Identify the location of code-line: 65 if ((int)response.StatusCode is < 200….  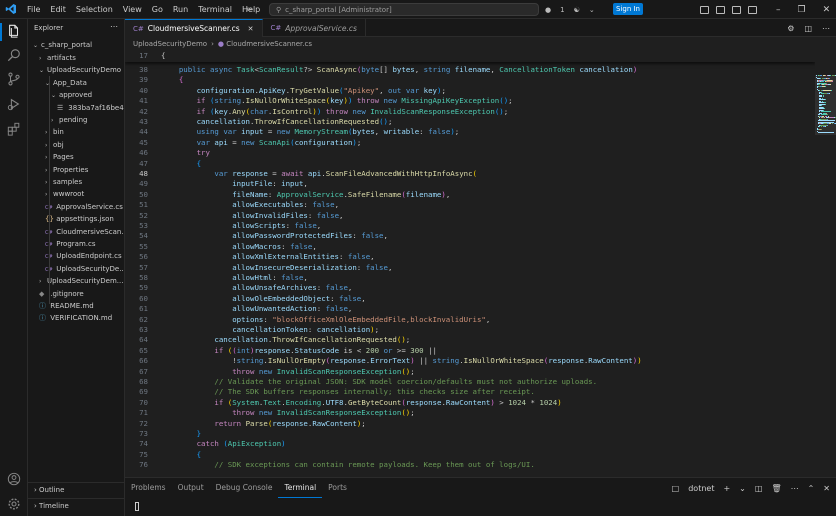
(281, 351).